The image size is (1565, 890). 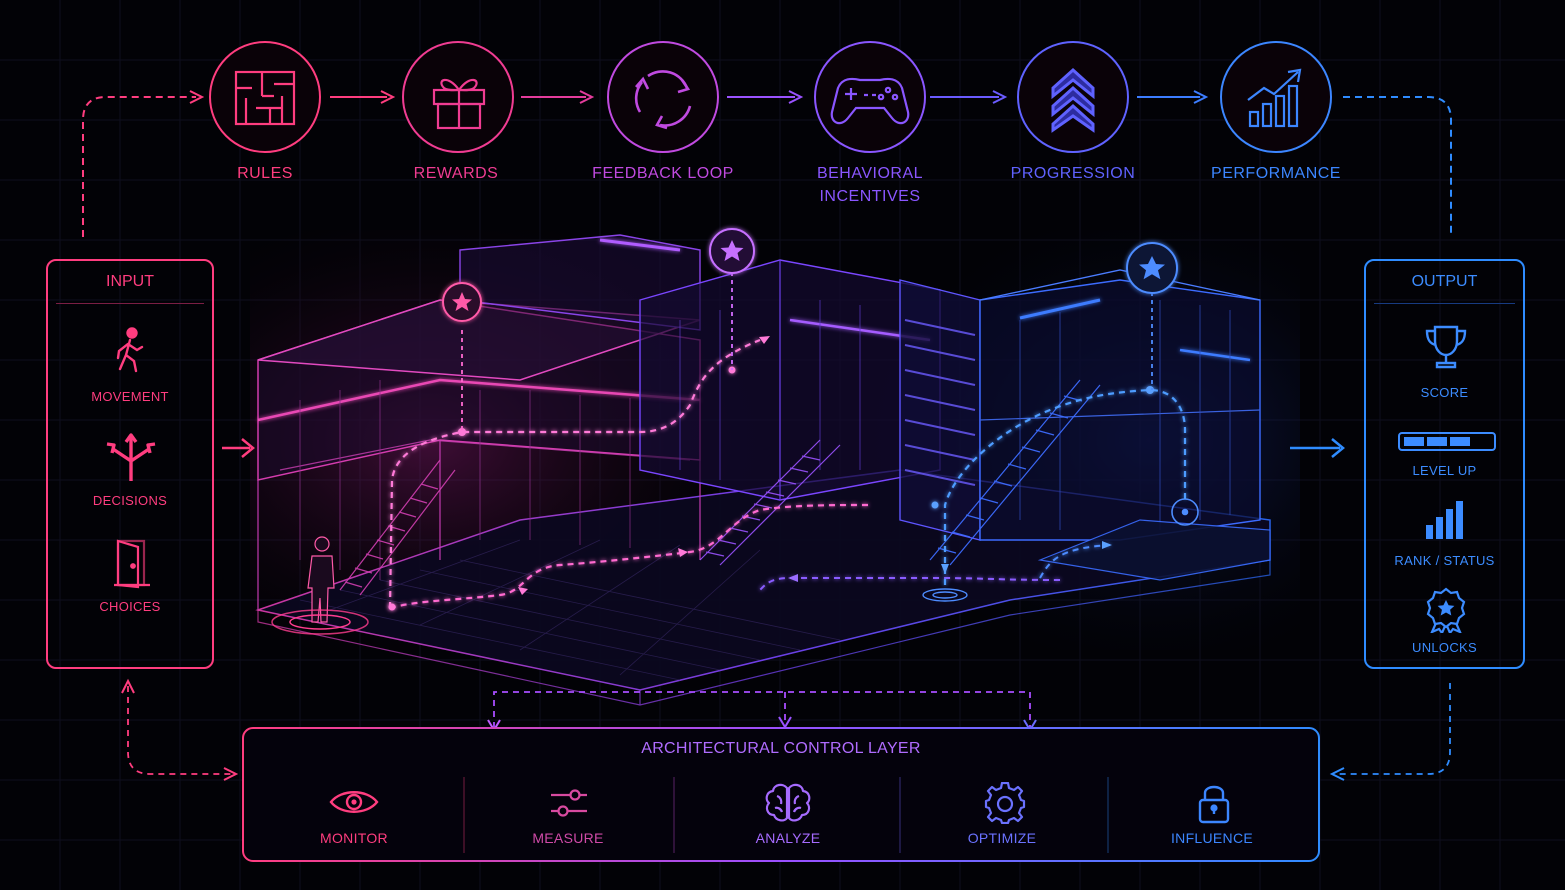 I want to click on sliders-icon, so click(x=569, y=803).